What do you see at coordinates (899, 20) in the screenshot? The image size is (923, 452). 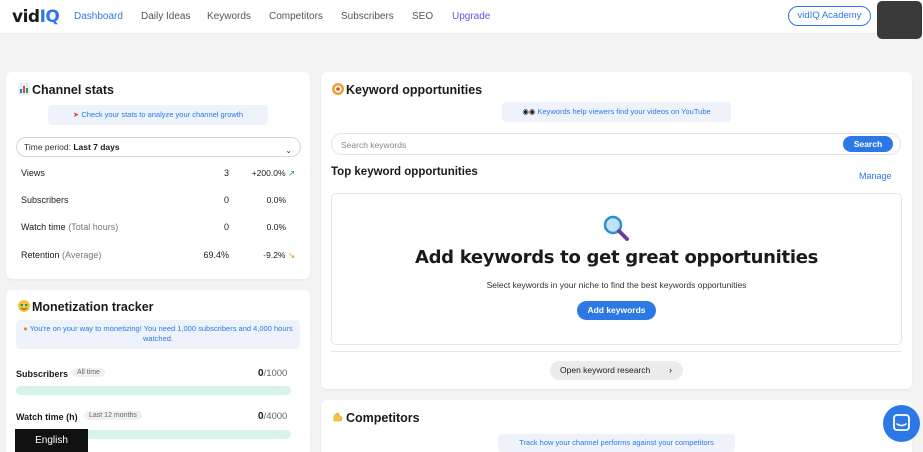 I see `avatar` at bounding box center [899, 20].